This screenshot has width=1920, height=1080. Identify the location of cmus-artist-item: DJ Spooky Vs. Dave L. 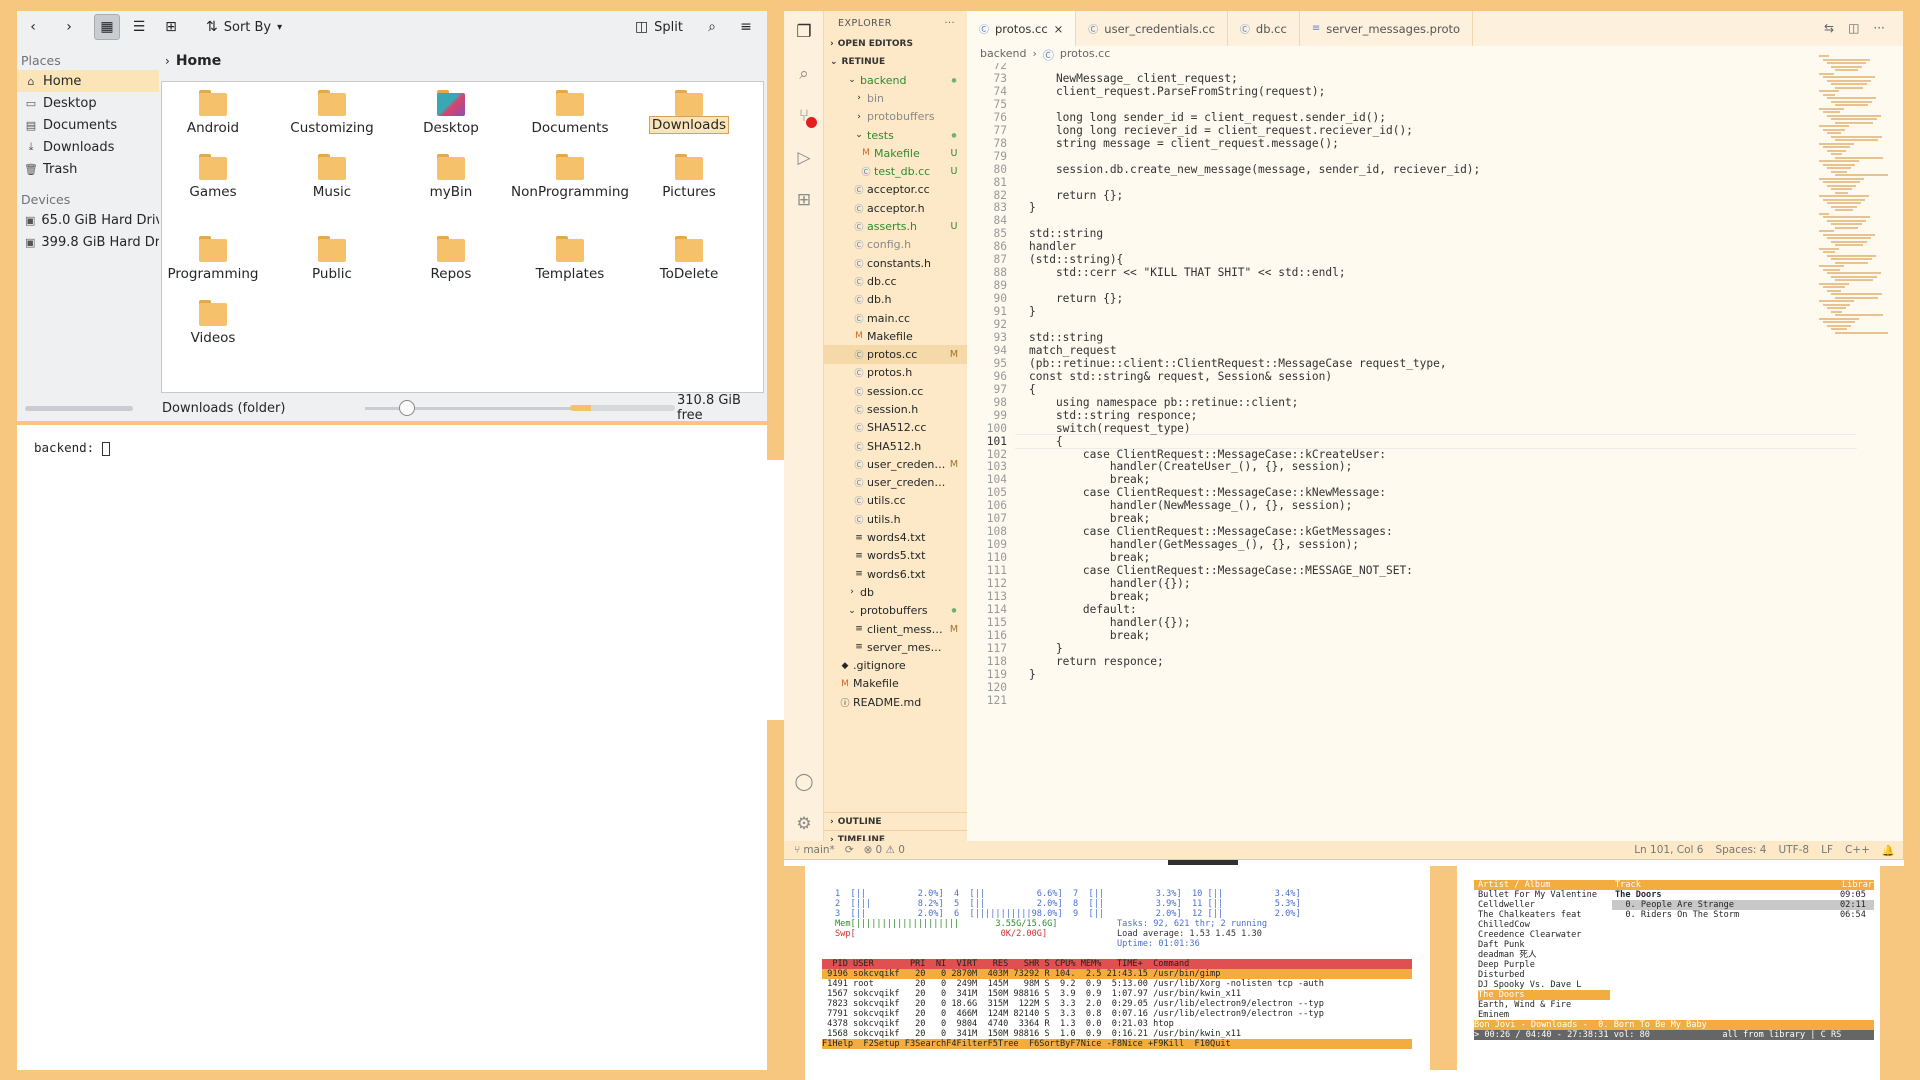
(1544, 985).